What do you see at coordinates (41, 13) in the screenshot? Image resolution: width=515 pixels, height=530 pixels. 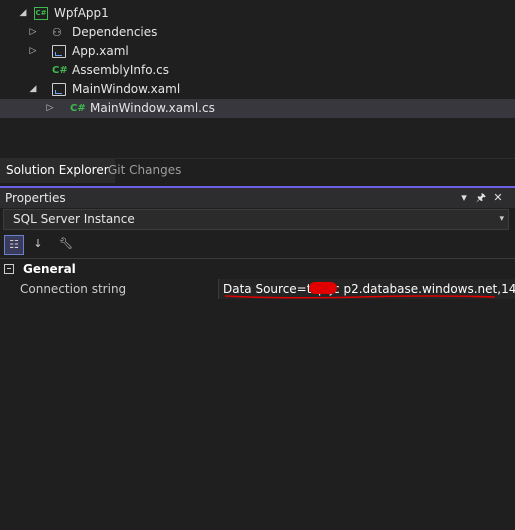 I see `csharp-project-icon: C#` at bounding box center [41, 13].